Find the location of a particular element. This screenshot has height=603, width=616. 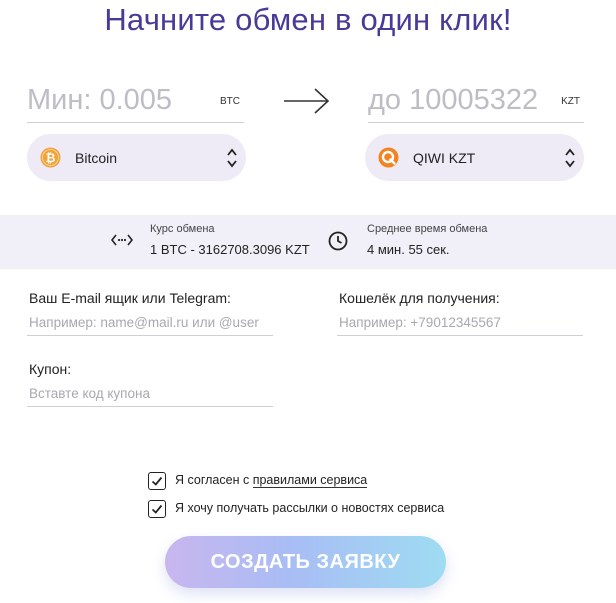

coupon-label: Купон: is located at coordinates (50, 369).